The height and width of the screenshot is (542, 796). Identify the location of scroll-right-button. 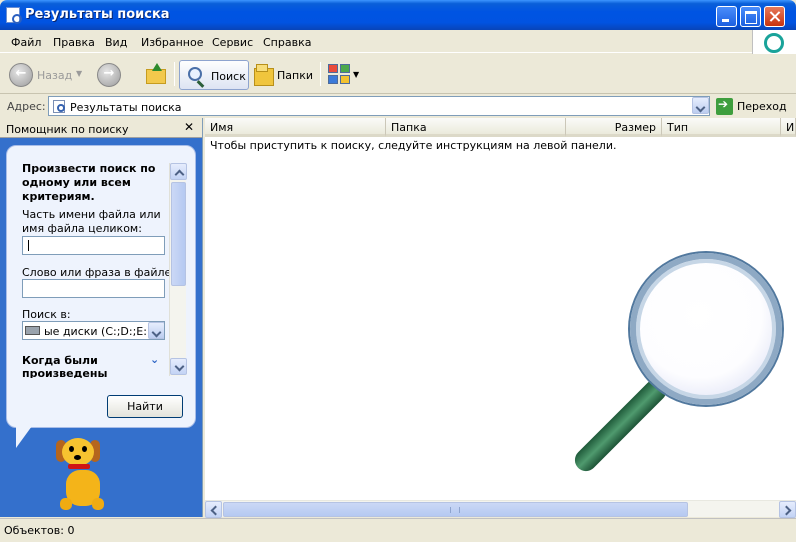
(787, 509).